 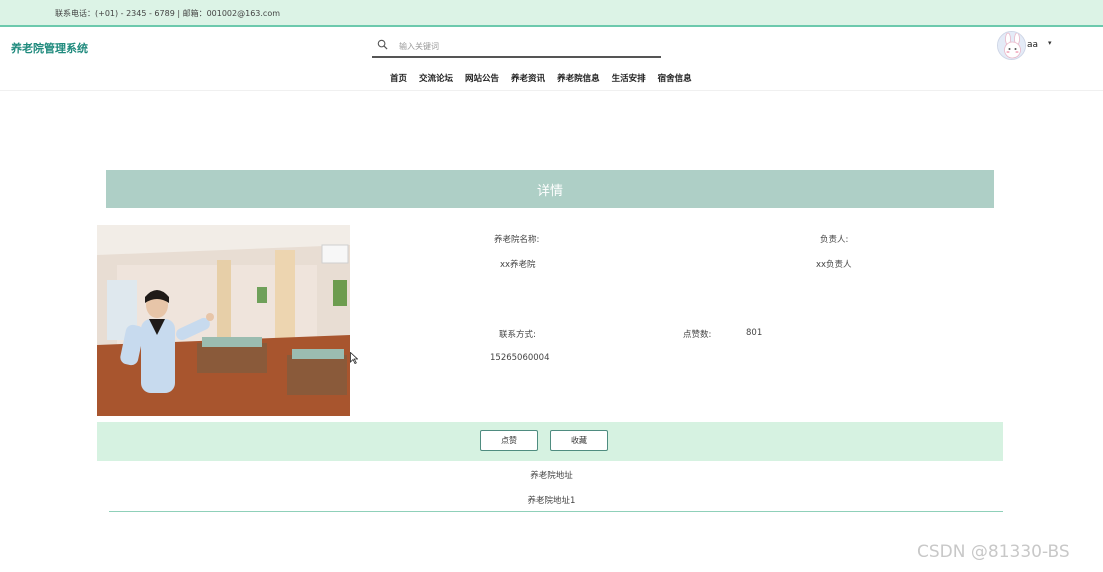 I want to click on action-bar: 点赞 收藏, so click(x=550, y=441).